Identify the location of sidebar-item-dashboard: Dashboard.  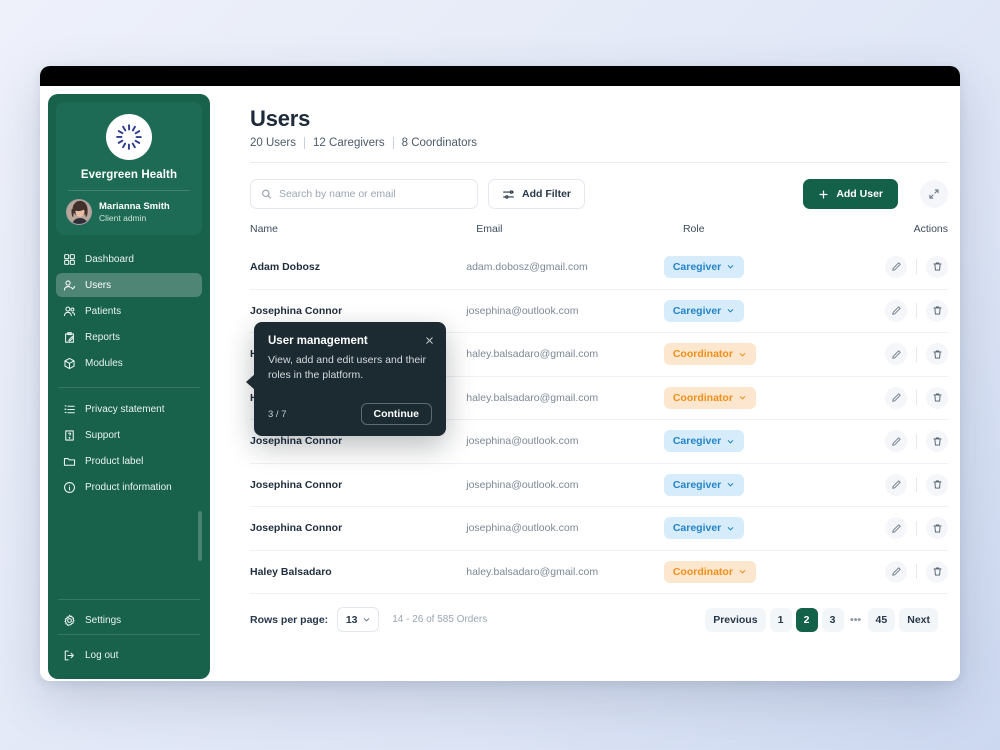
(129, 259).